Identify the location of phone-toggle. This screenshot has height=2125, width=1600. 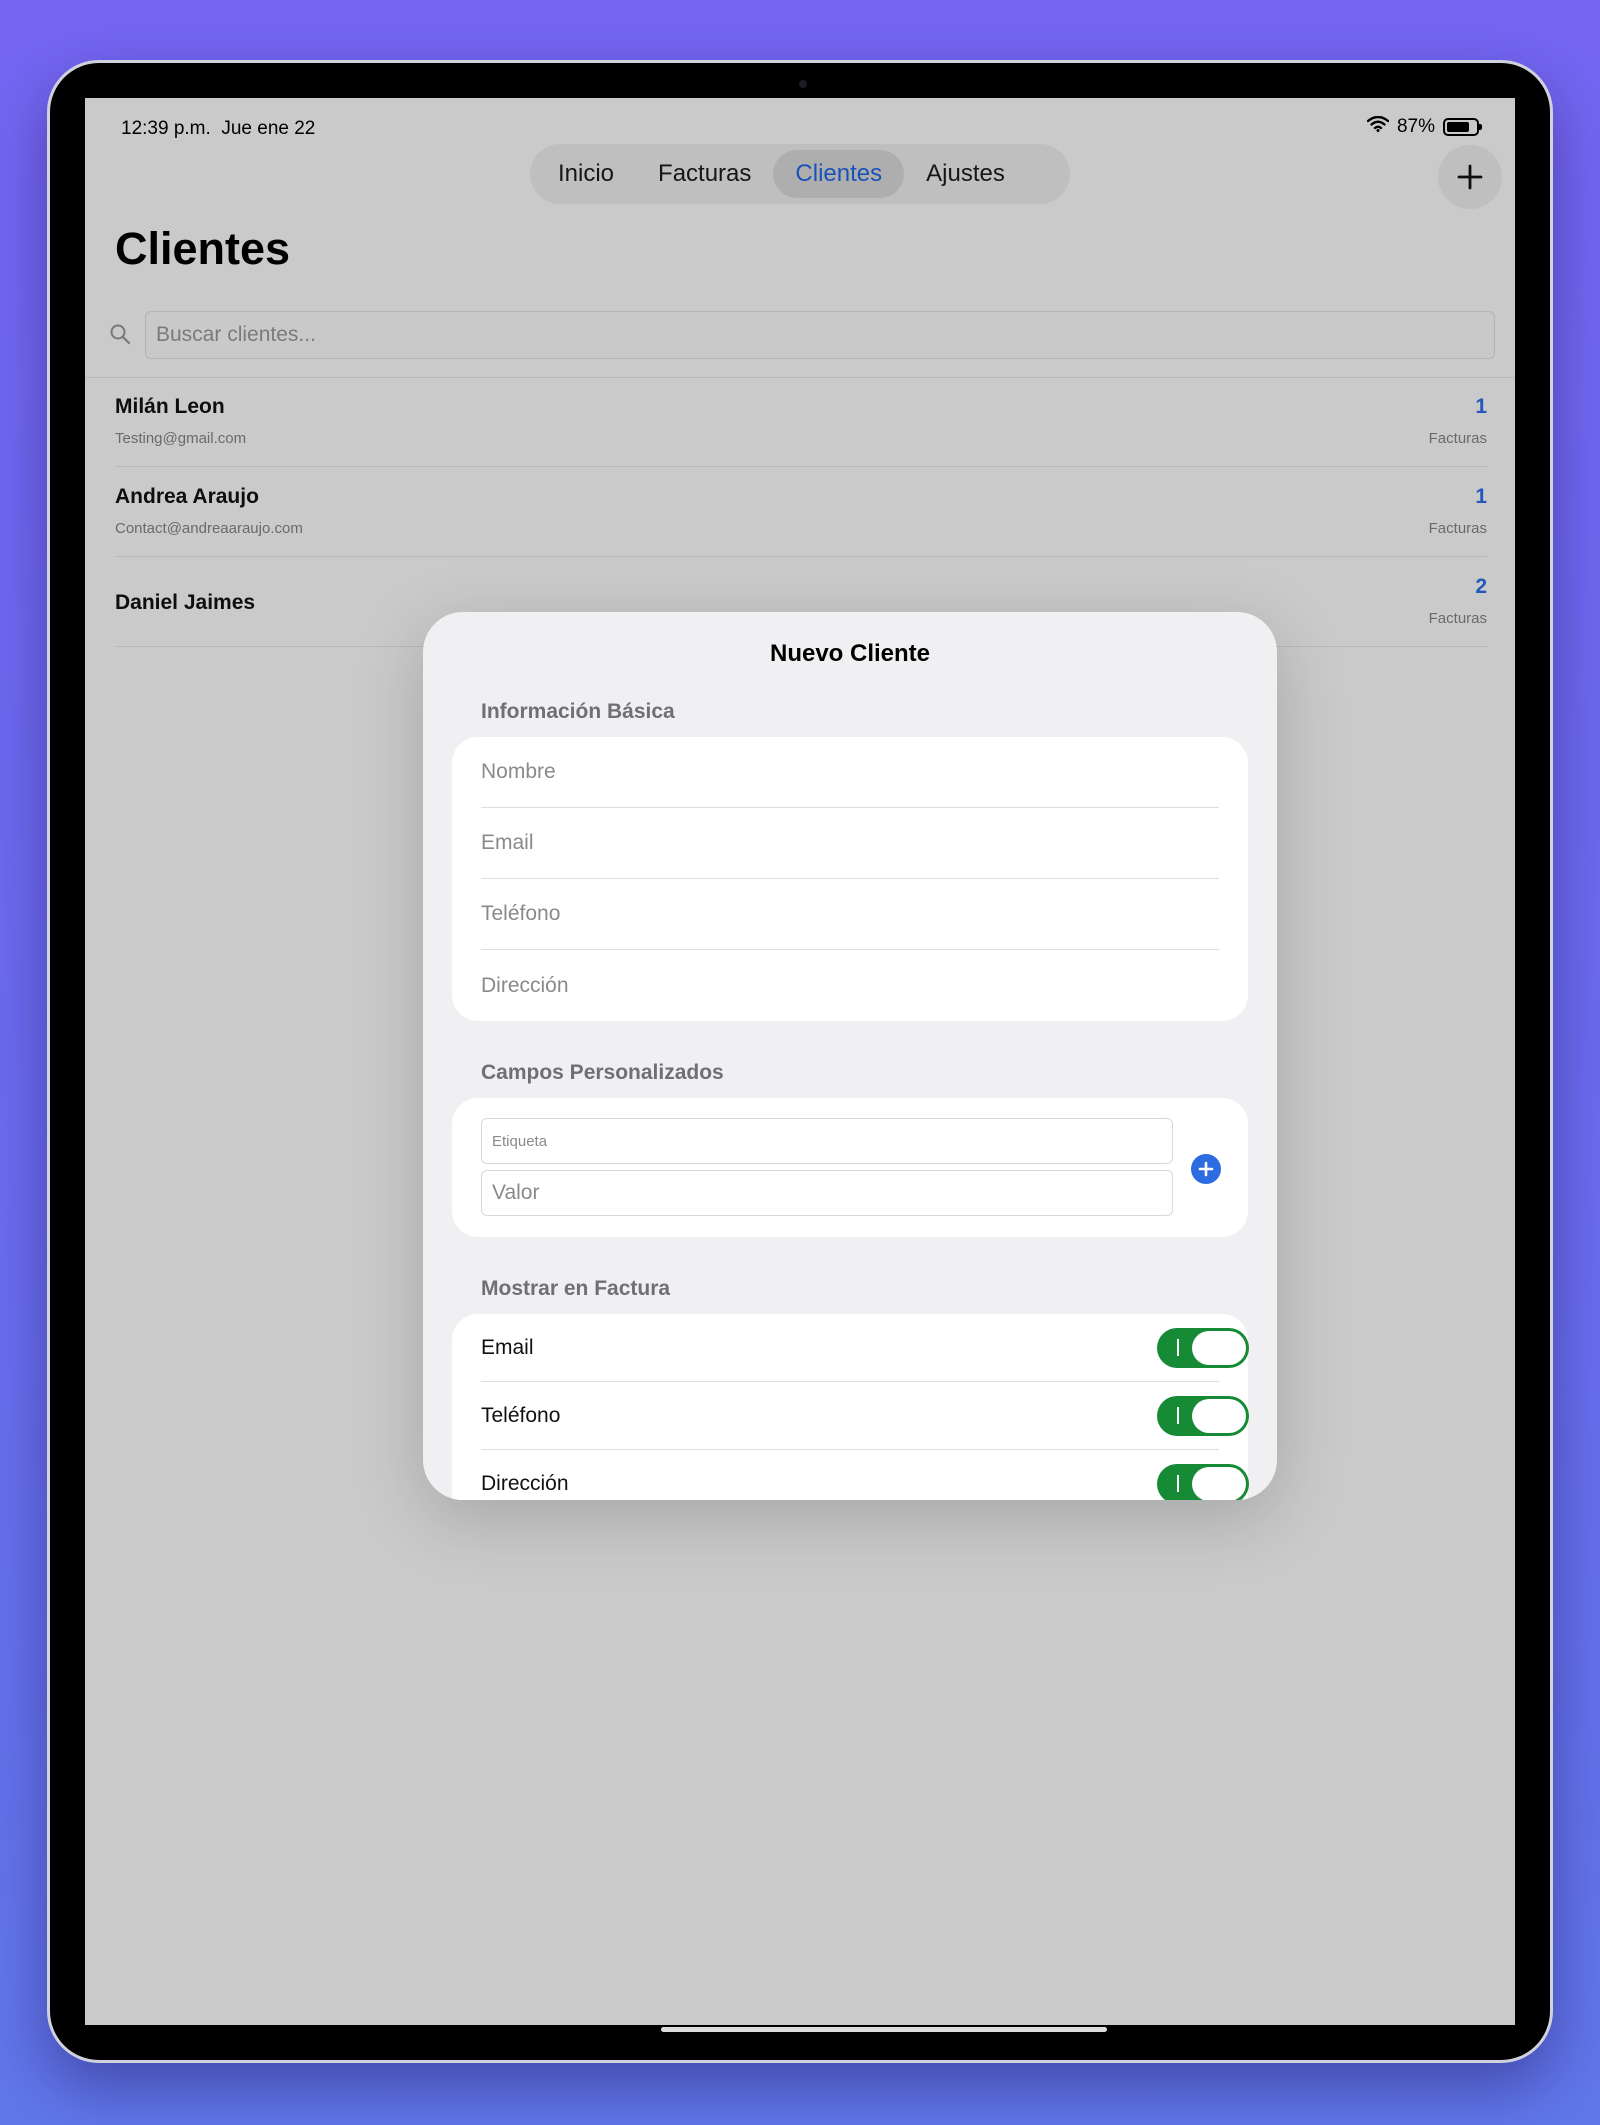
(1203, 1416).